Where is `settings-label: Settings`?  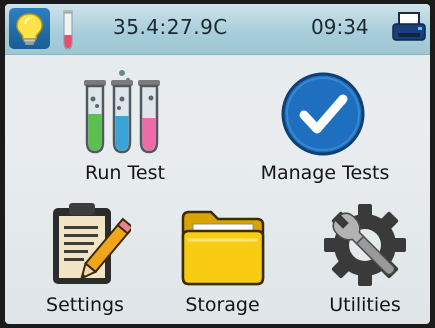
settings-label: Settings is located at coordinates (85, 305).